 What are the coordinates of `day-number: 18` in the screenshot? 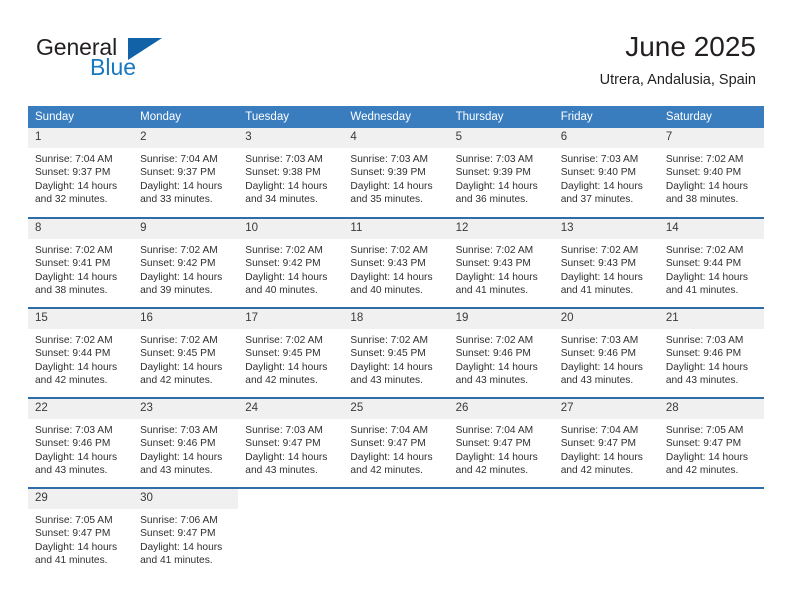 It's located at (396, 319).